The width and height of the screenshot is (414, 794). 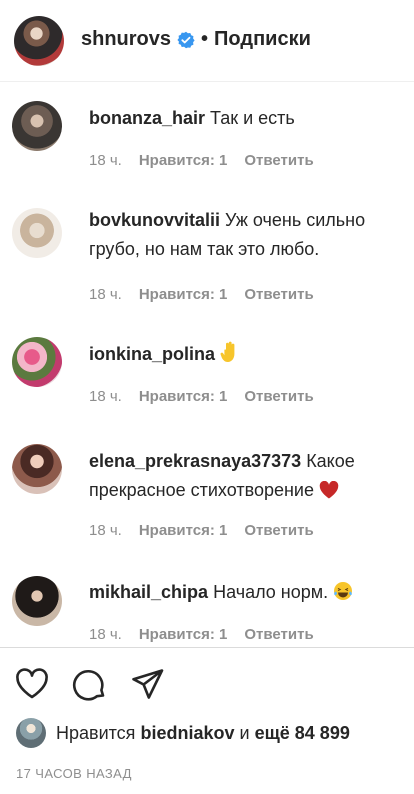 I want to click on comment-username: bonanza_hair, so click(x=147, y=118).